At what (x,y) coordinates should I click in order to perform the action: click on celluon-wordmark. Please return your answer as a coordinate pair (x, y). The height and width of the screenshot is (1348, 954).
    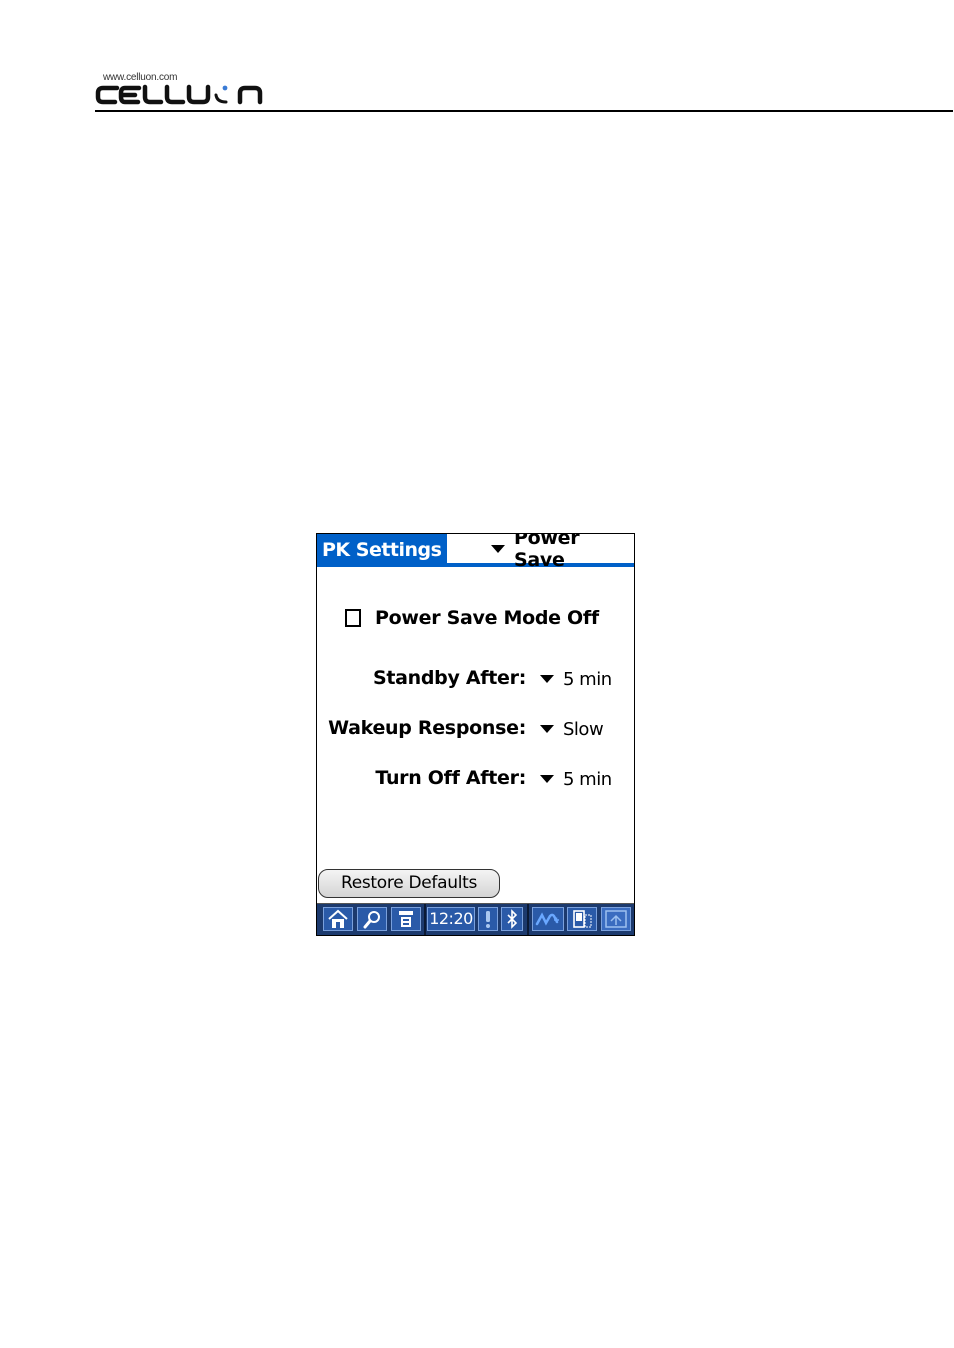
    Looking at the image, I should click on (179, 94).